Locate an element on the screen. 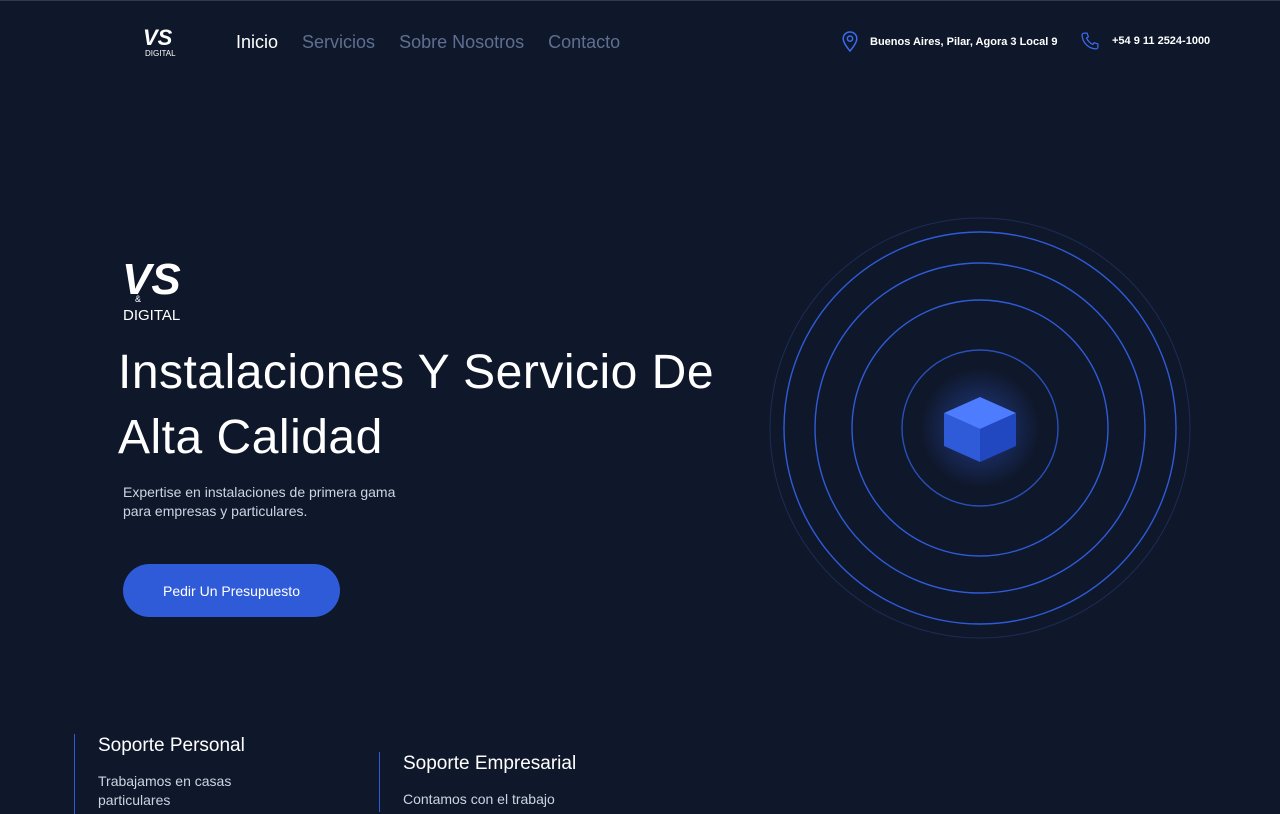  address-text: Buenos Aires, Pilar, Agora 3 Local 9 is located at coordinates (964, 41).